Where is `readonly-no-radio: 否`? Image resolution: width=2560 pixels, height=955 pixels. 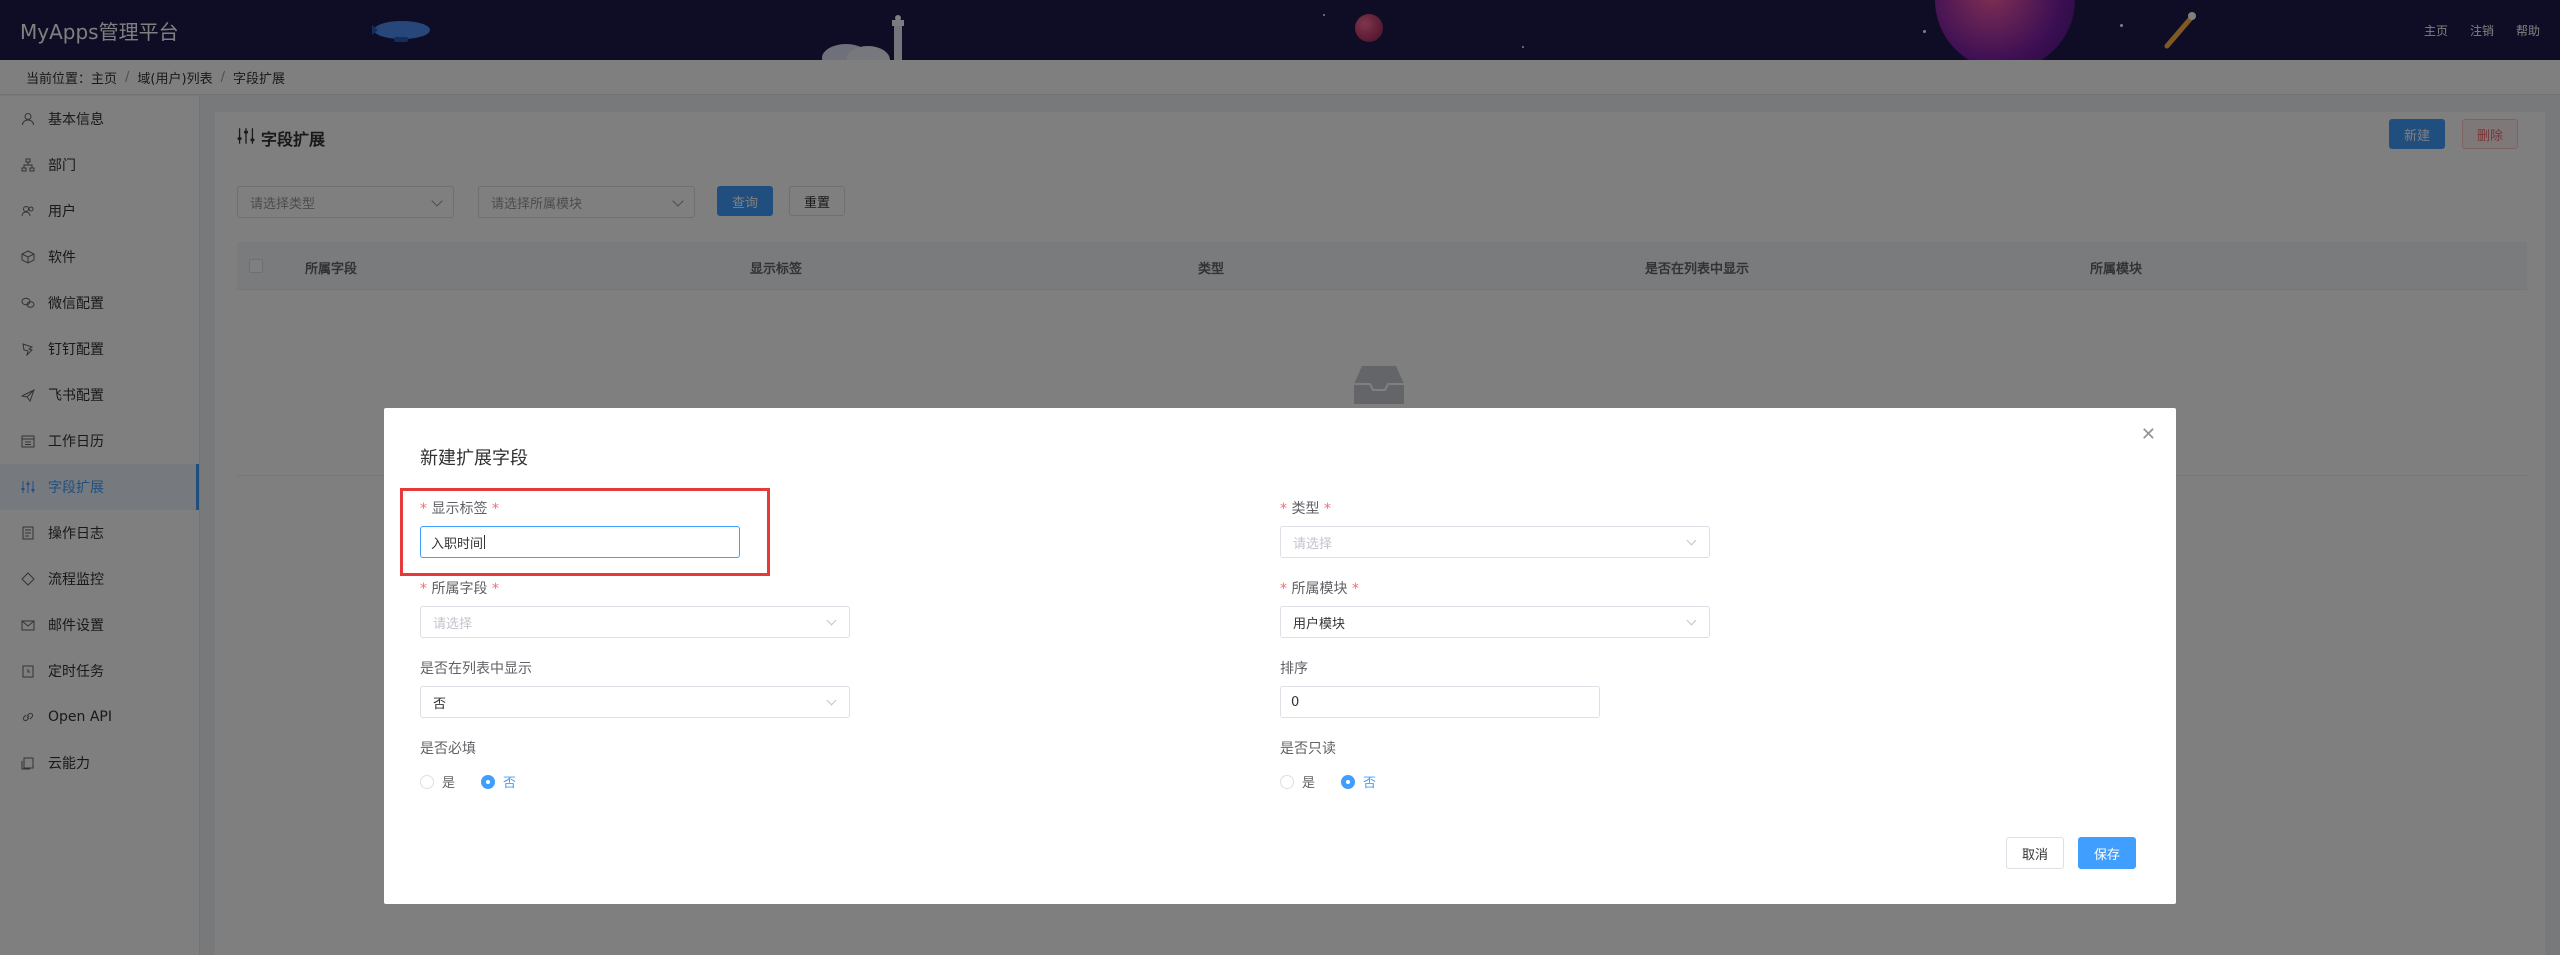 readonly-no-radio: 否 is located at coordinates (1358, 781).